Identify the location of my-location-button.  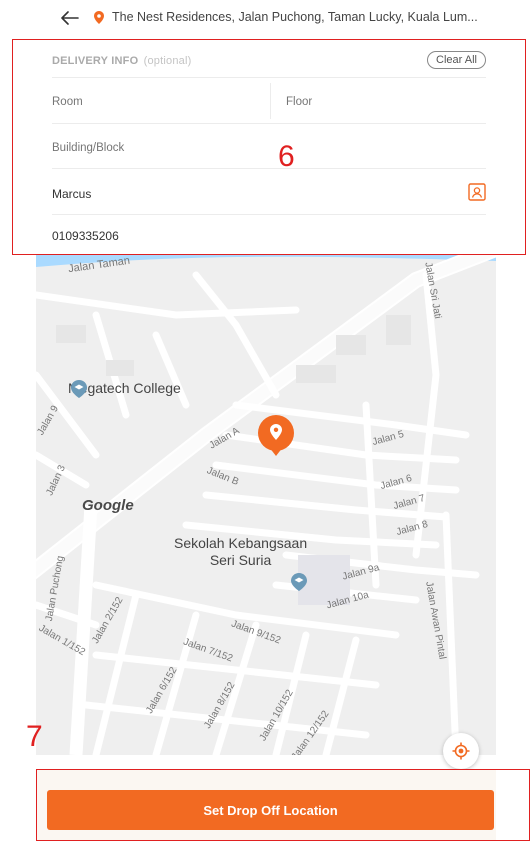
(461, 751).